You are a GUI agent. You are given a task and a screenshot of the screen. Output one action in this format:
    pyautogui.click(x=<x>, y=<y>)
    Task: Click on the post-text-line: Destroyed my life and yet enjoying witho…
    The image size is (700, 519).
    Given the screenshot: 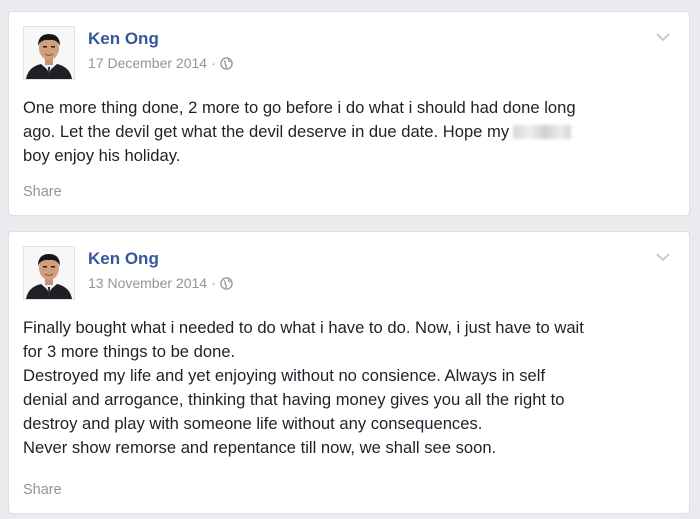 What is the action you would take?
    pyautogui.click(x=284, y=375)
    